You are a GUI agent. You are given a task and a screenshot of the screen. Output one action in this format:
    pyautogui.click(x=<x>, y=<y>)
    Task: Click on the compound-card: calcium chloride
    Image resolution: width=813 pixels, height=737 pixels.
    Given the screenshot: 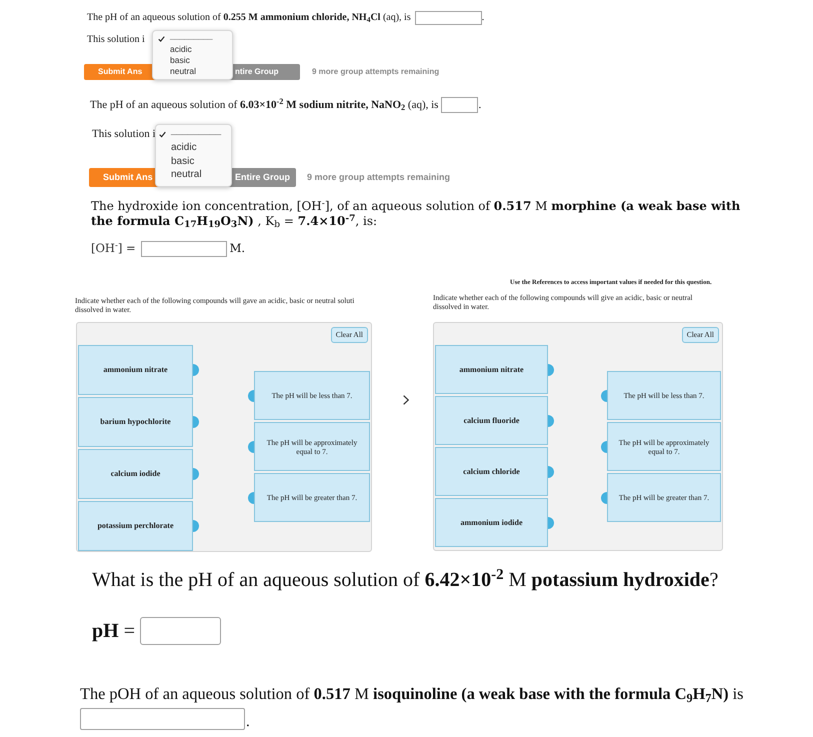 What is the action you would take?
    pyautogui.click(x=491, y=471)
    